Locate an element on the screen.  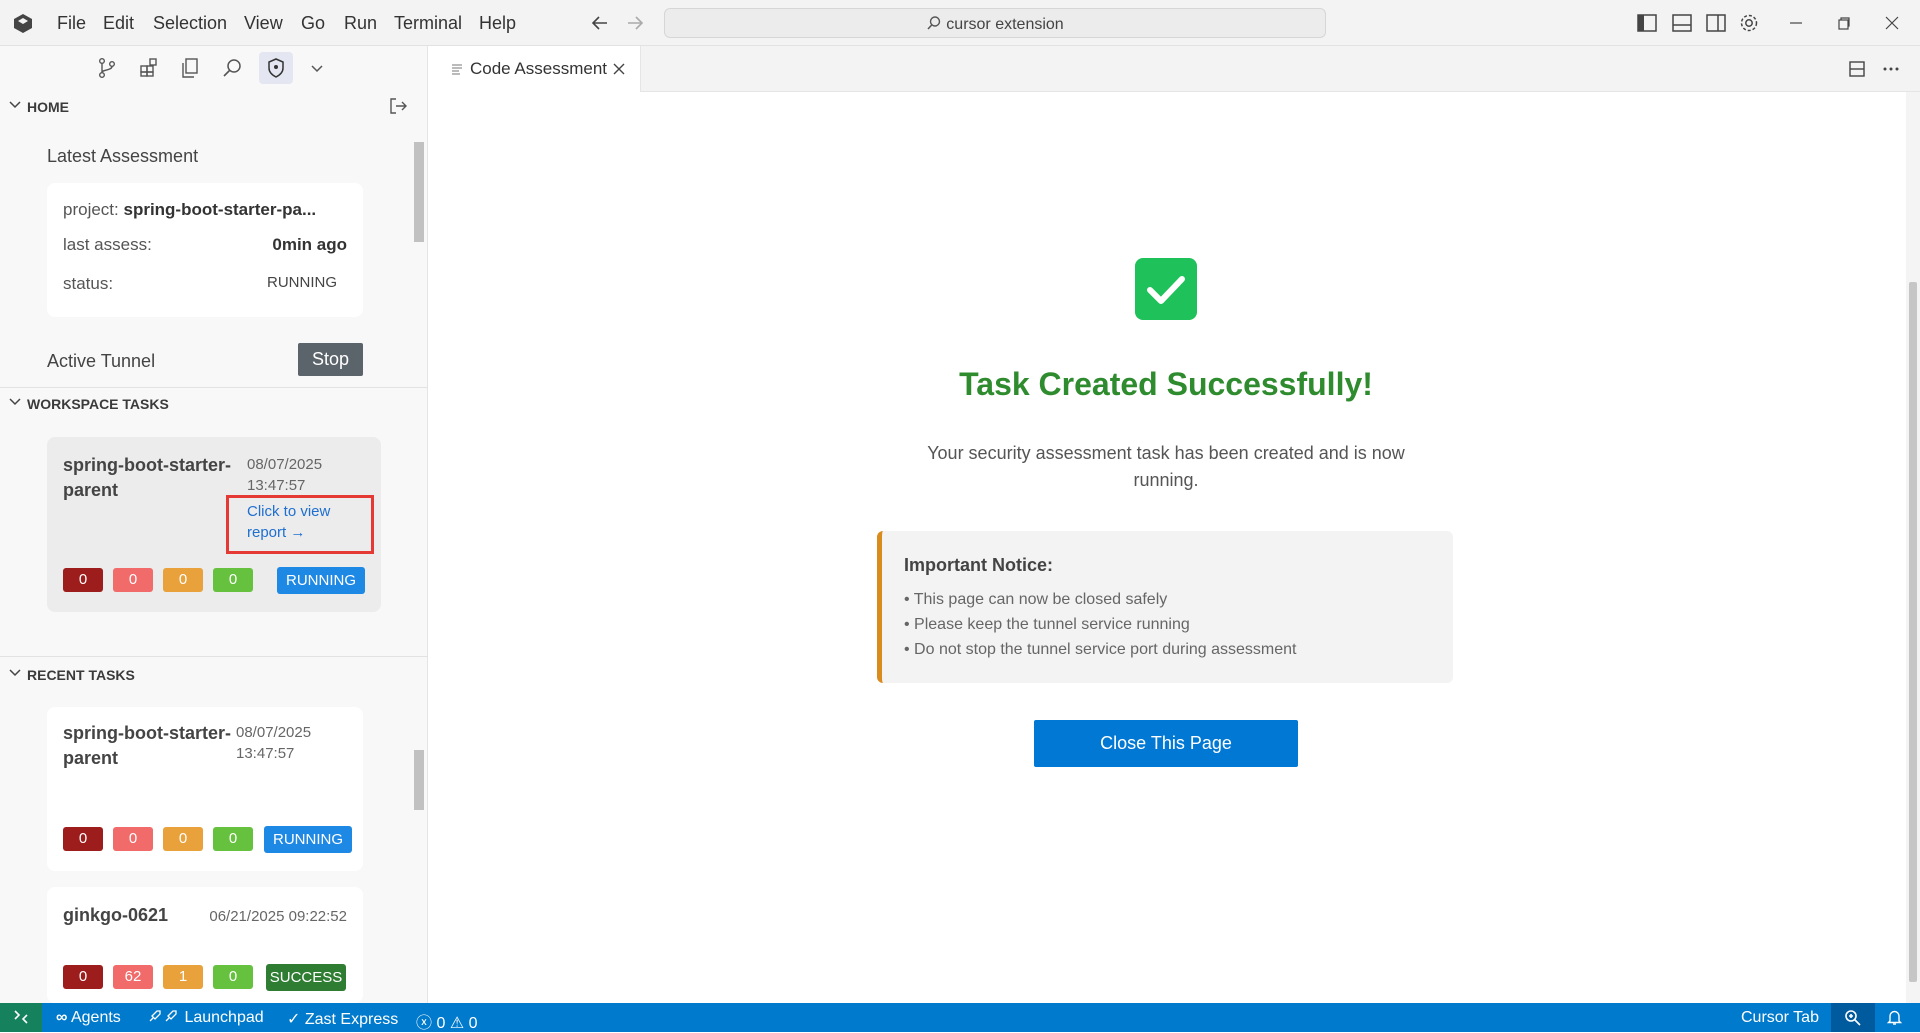
section-divider is located at coordinates (214, 387).